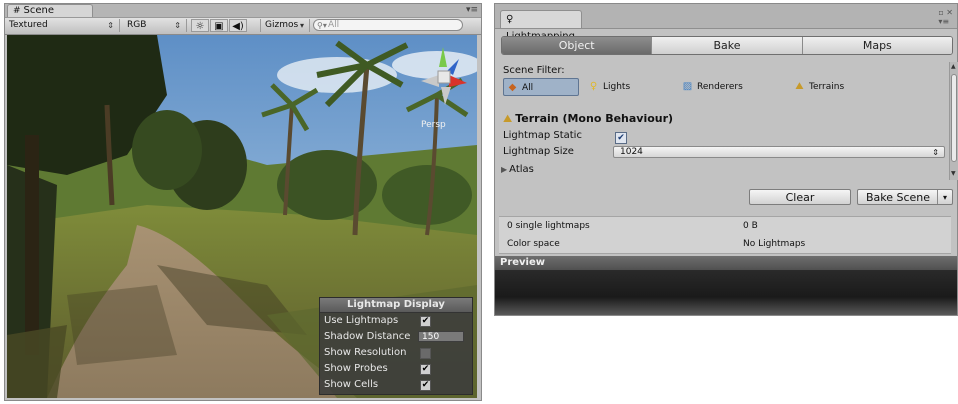  I want to click on tab-scene: # Scene, so click(50, 10).